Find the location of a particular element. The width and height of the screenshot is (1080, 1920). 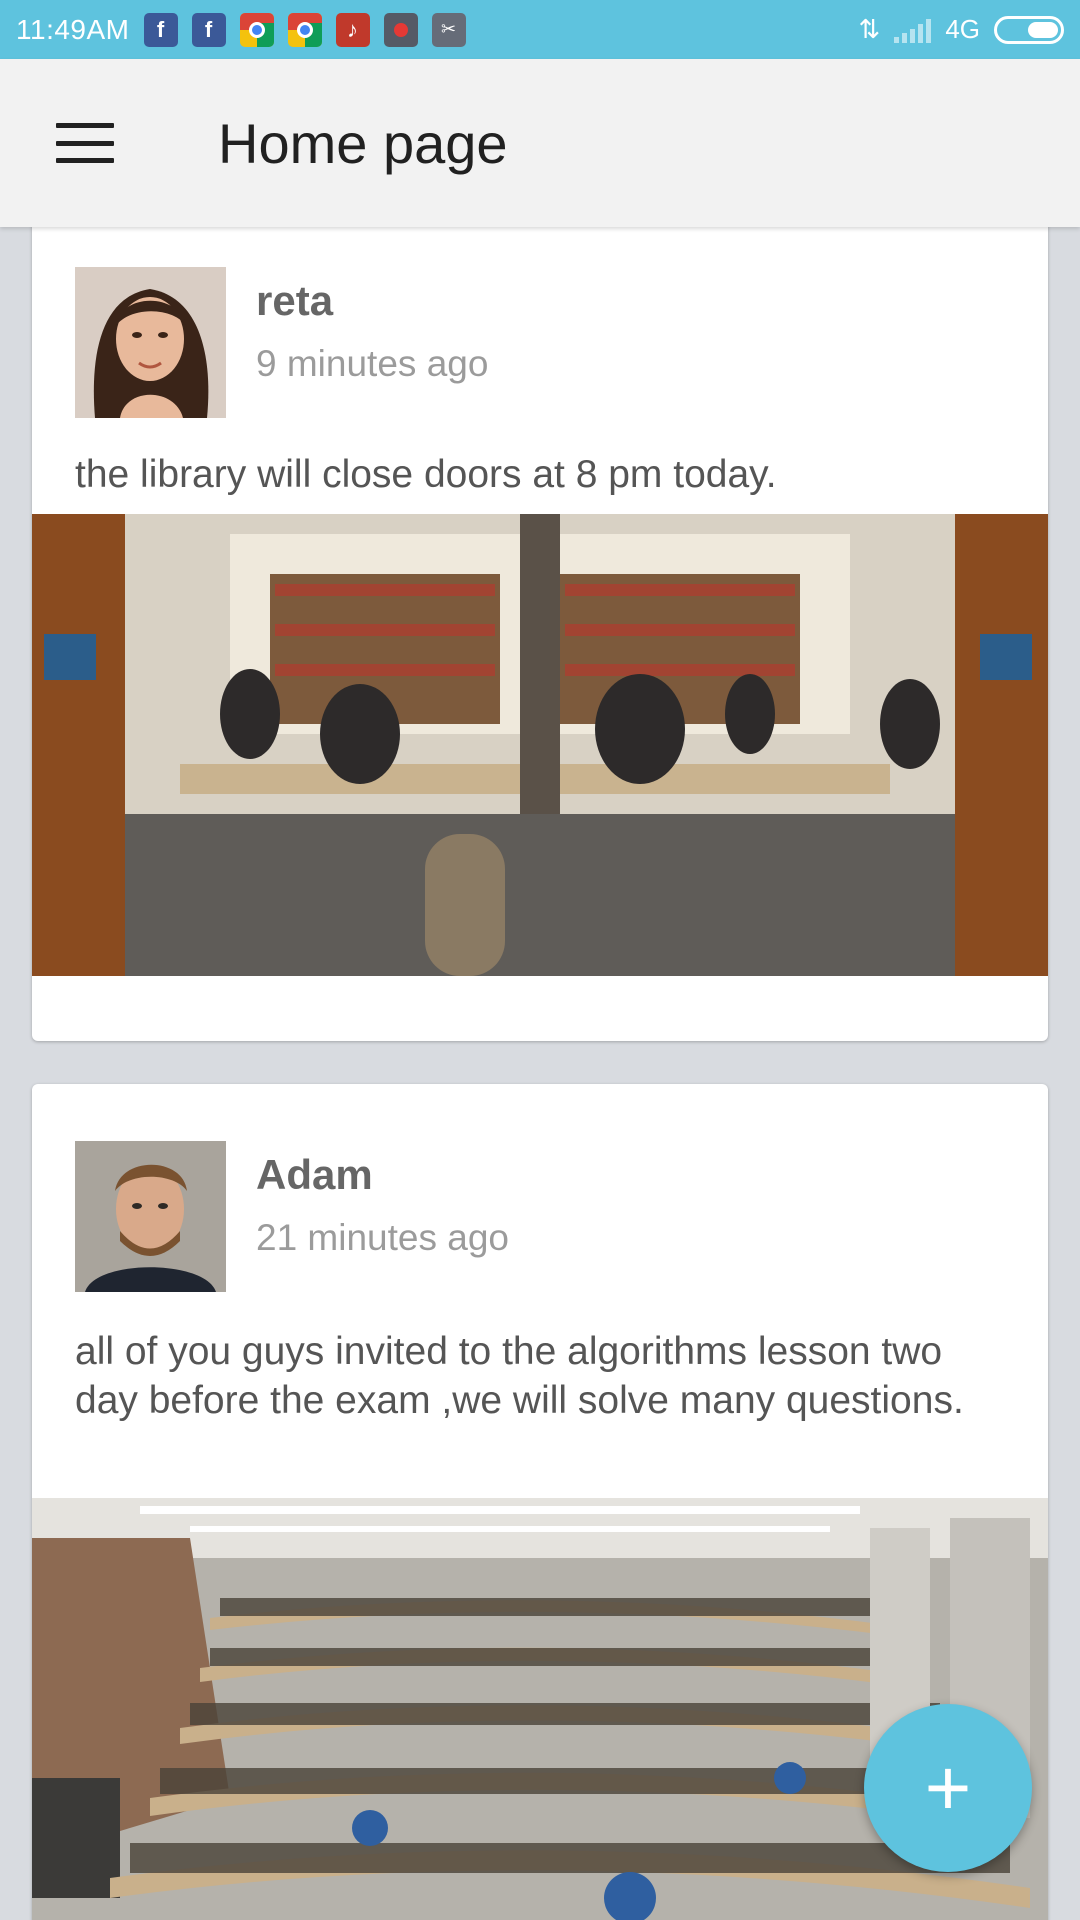

app-bar: Home page is located at coordinates (540, 143).